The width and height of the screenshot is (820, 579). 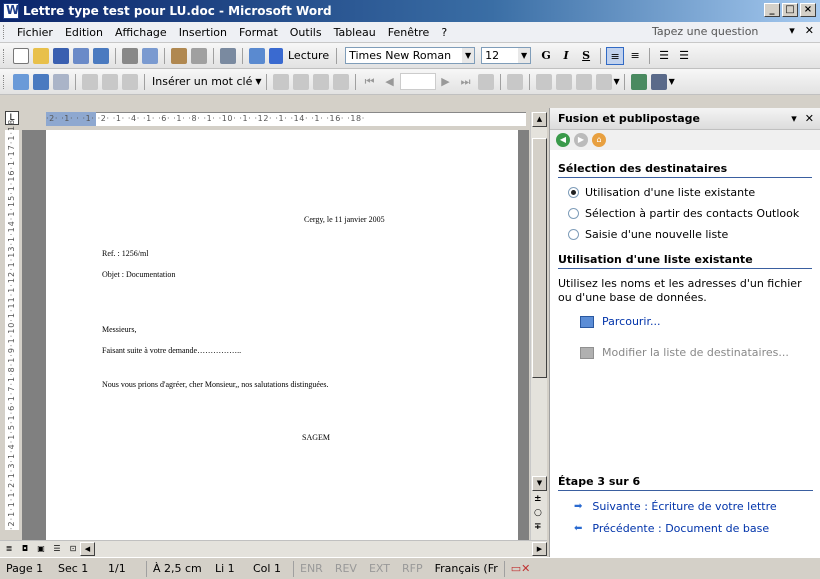 What do you see at coordinates (538, 527) in the screenshot?
I see `next-page-icon: ∓` at bounding box center [538, 527].